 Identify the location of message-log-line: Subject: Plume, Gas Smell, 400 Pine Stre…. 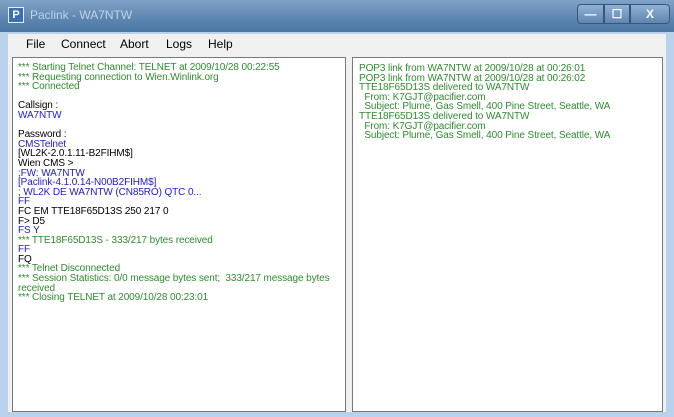
(485, 136).